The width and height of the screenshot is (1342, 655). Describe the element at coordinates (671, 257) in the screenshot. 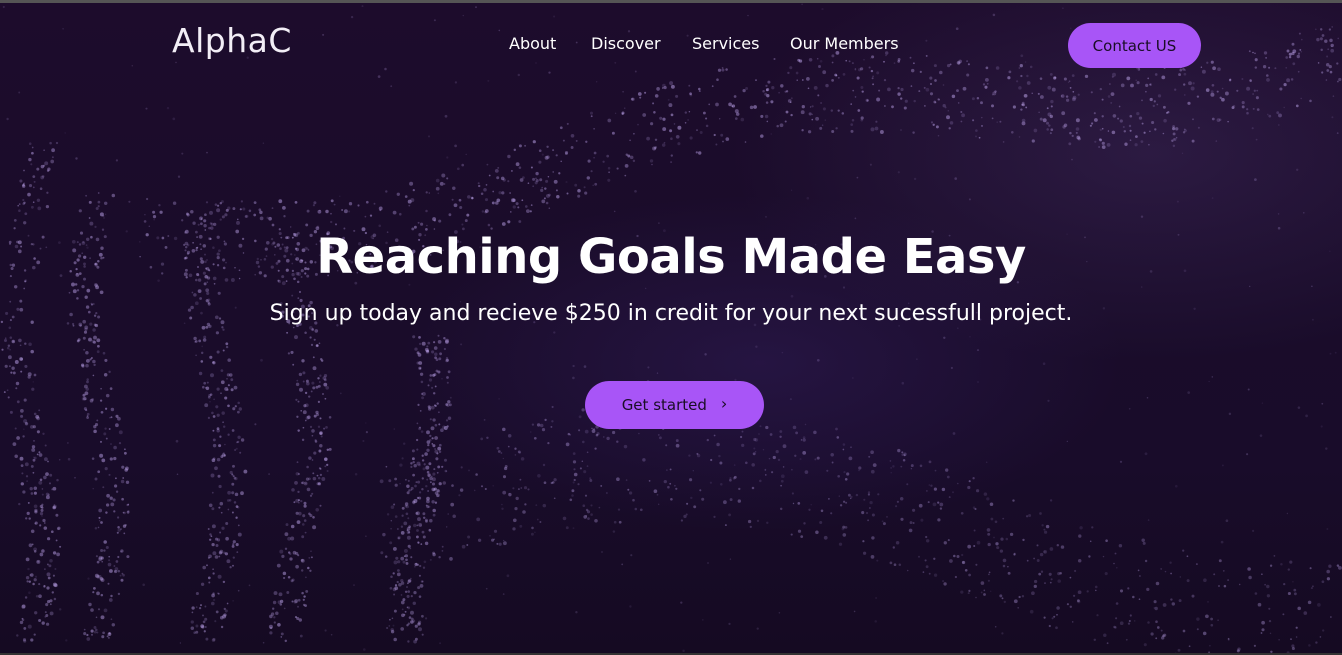

I see `hero-title: Reaching Goals Made Easy` at that location.